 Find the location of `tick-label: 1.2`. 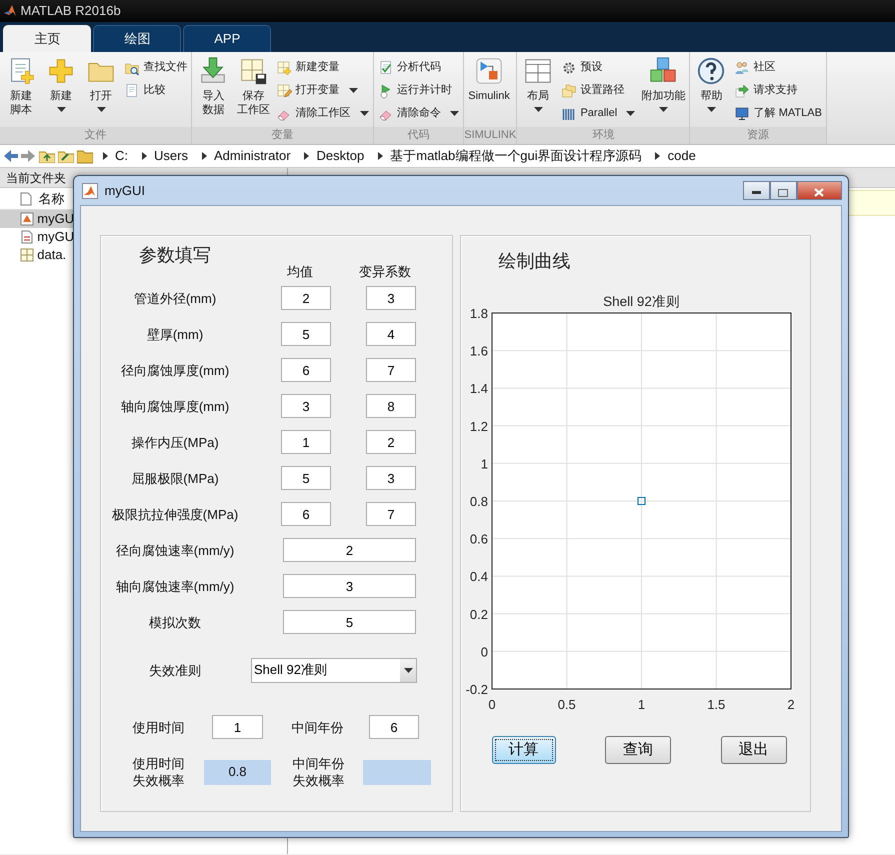

tick-label: 1.2 is located at coordinates (478, 426).